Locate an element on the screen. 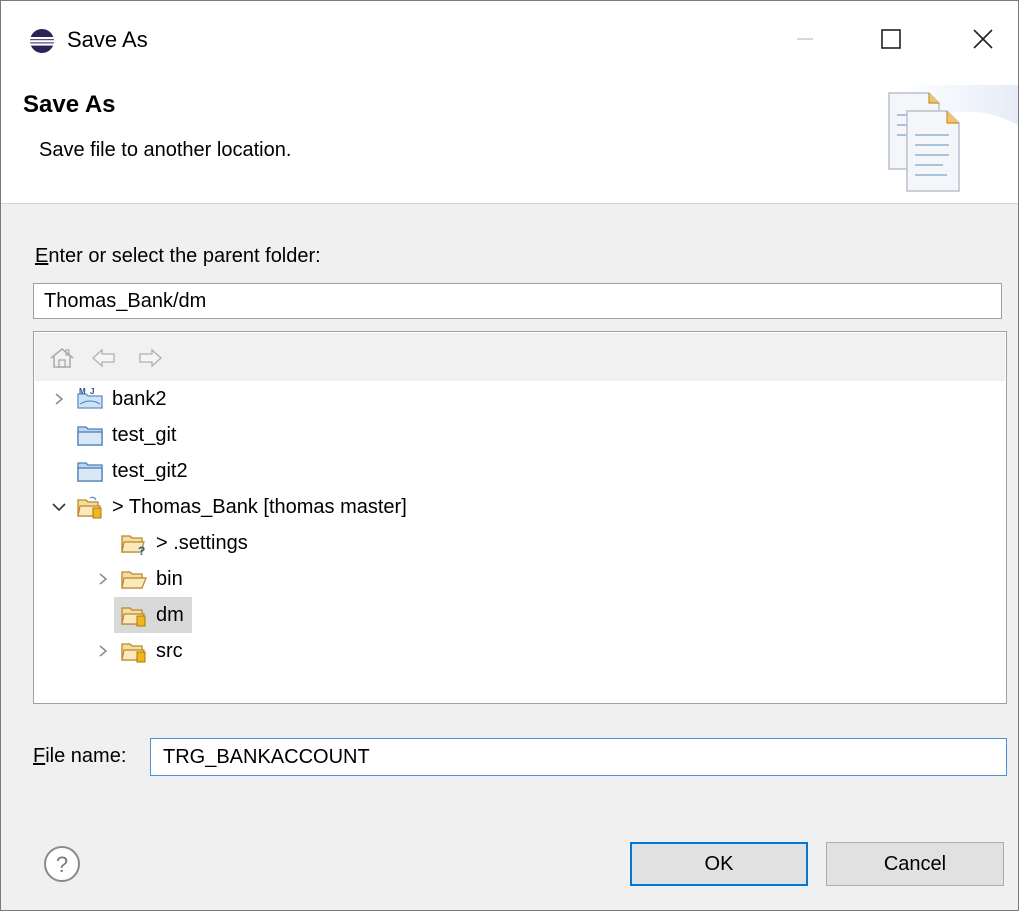 The width and height of the screenshot is (1019, 911). maximize-button is located at coordinates (891, 39).